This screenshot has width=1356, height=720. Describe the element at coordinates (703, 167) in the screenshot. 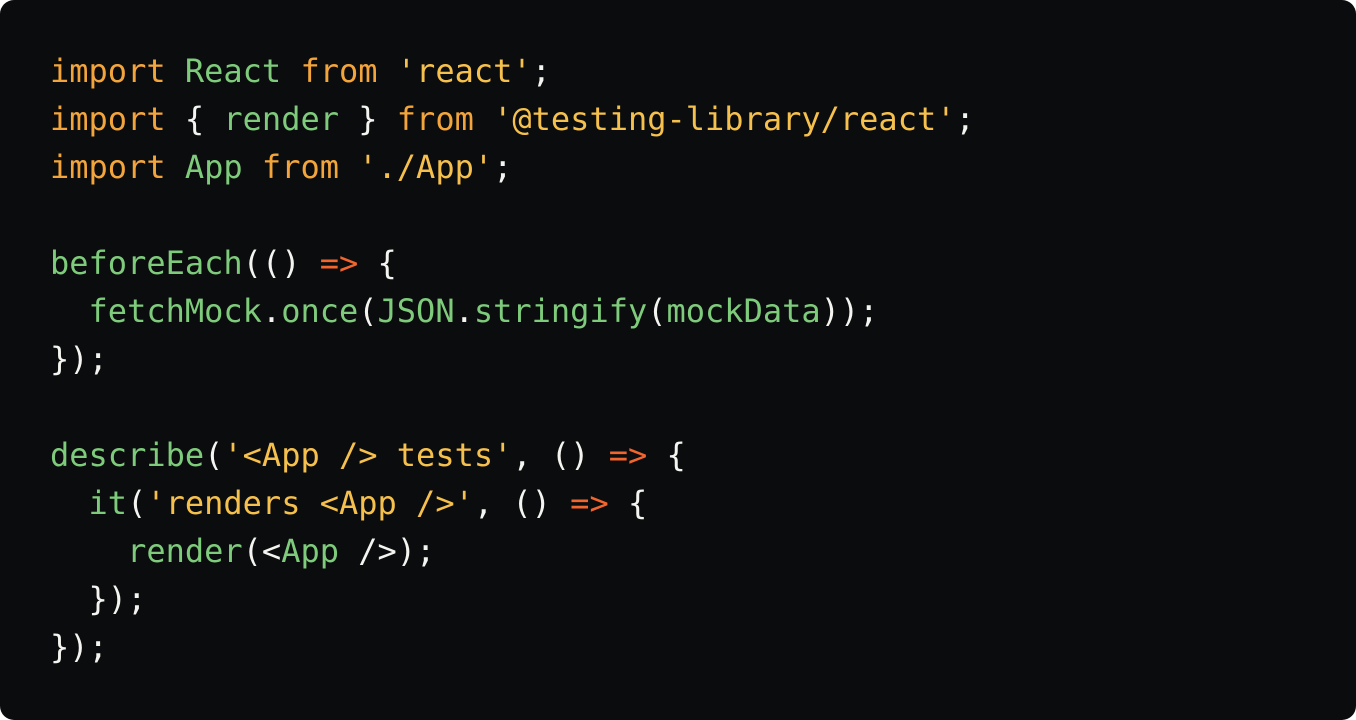

I see `code-line: import App from './App';` at that location.